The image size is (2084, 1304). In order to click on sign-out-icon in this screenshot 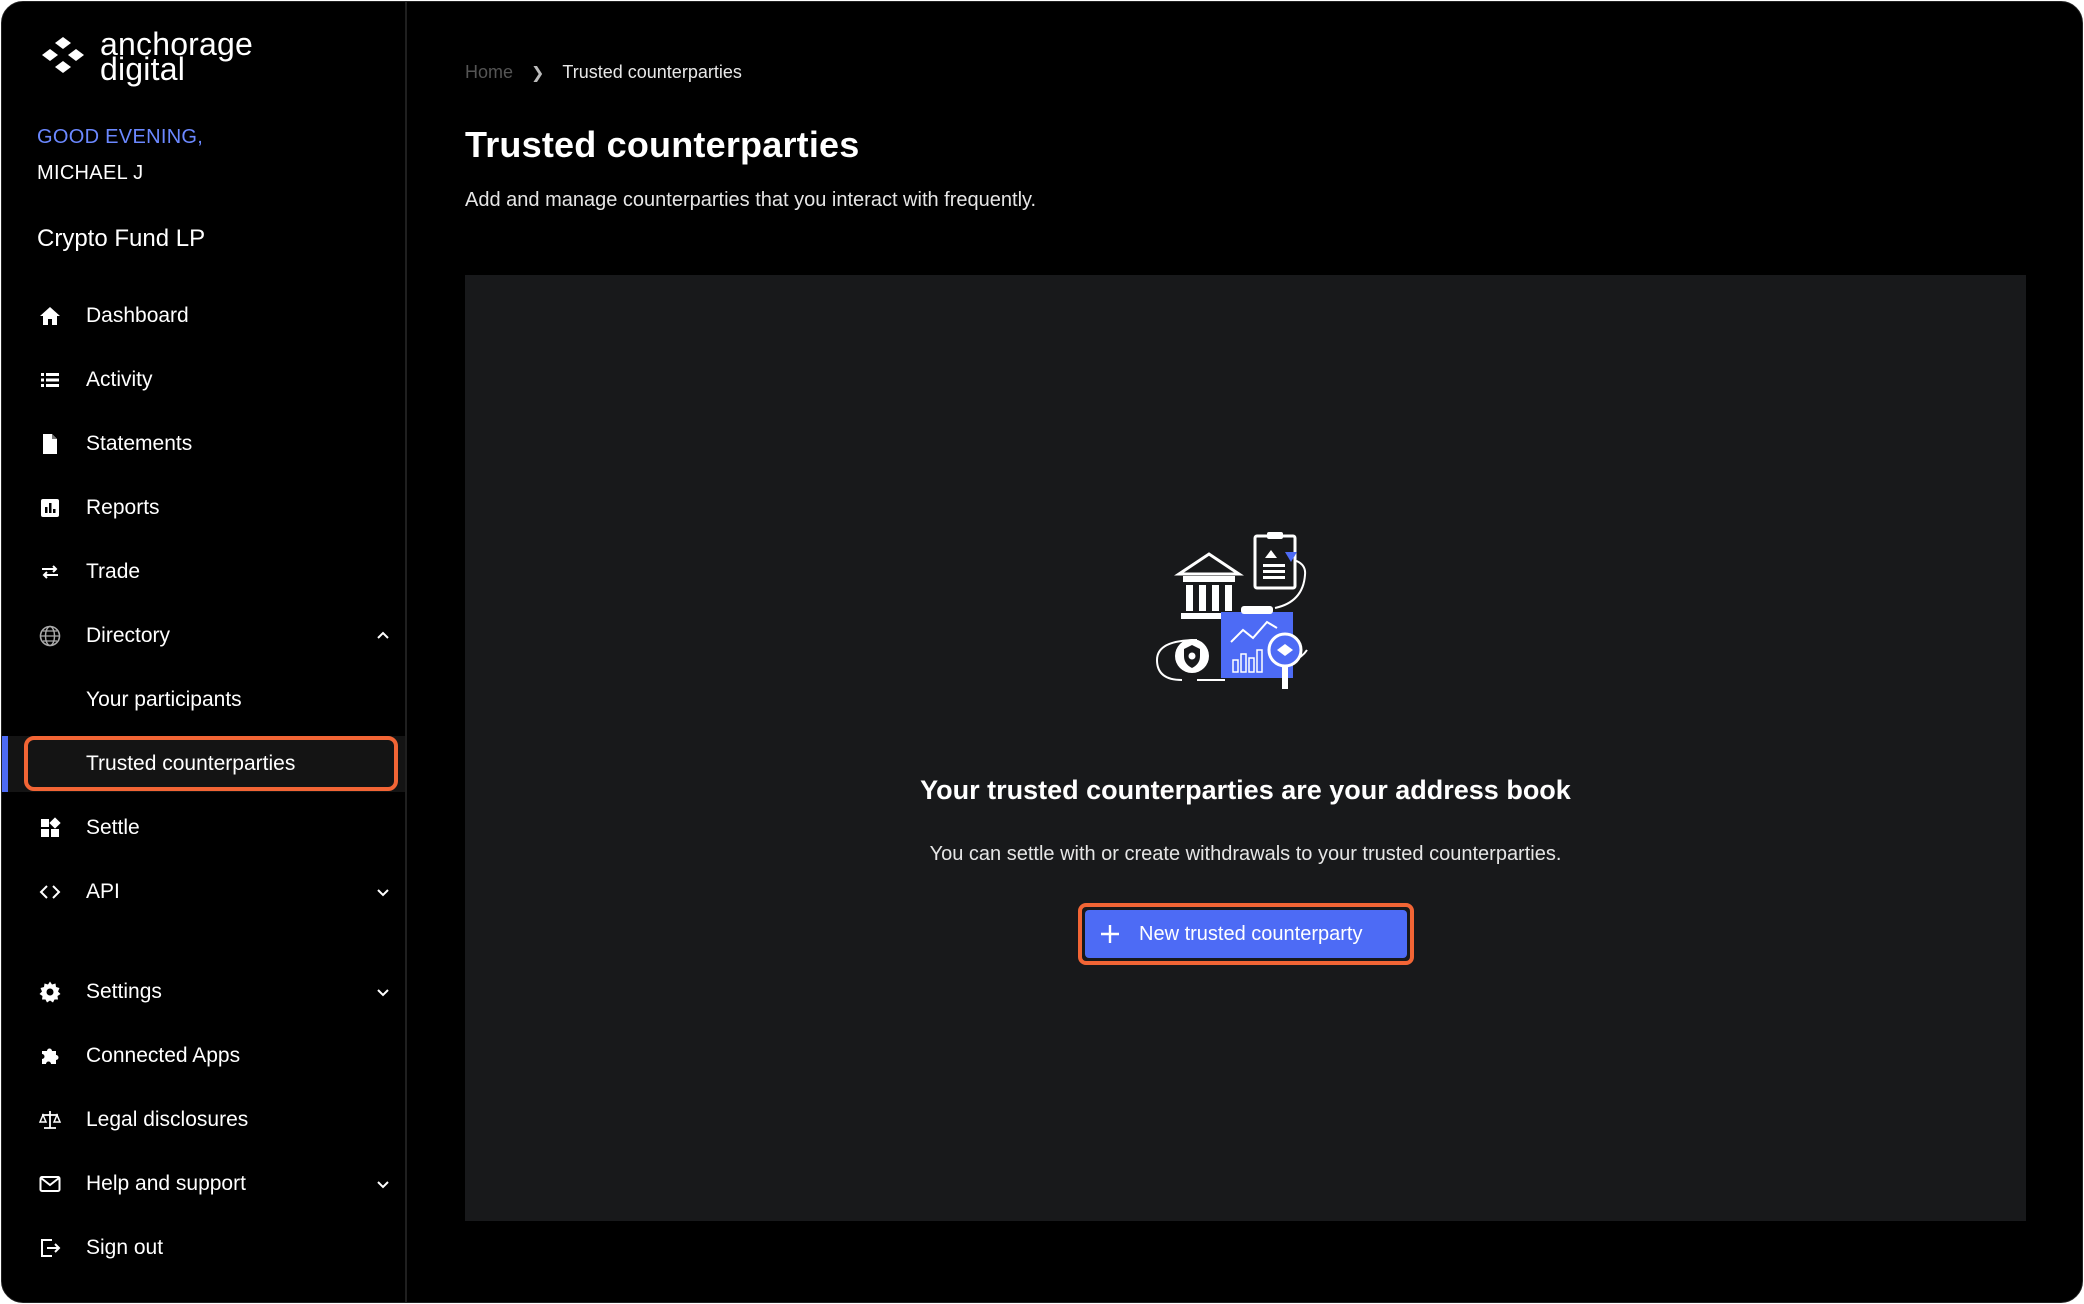, I will do `click(50, 1248)`.